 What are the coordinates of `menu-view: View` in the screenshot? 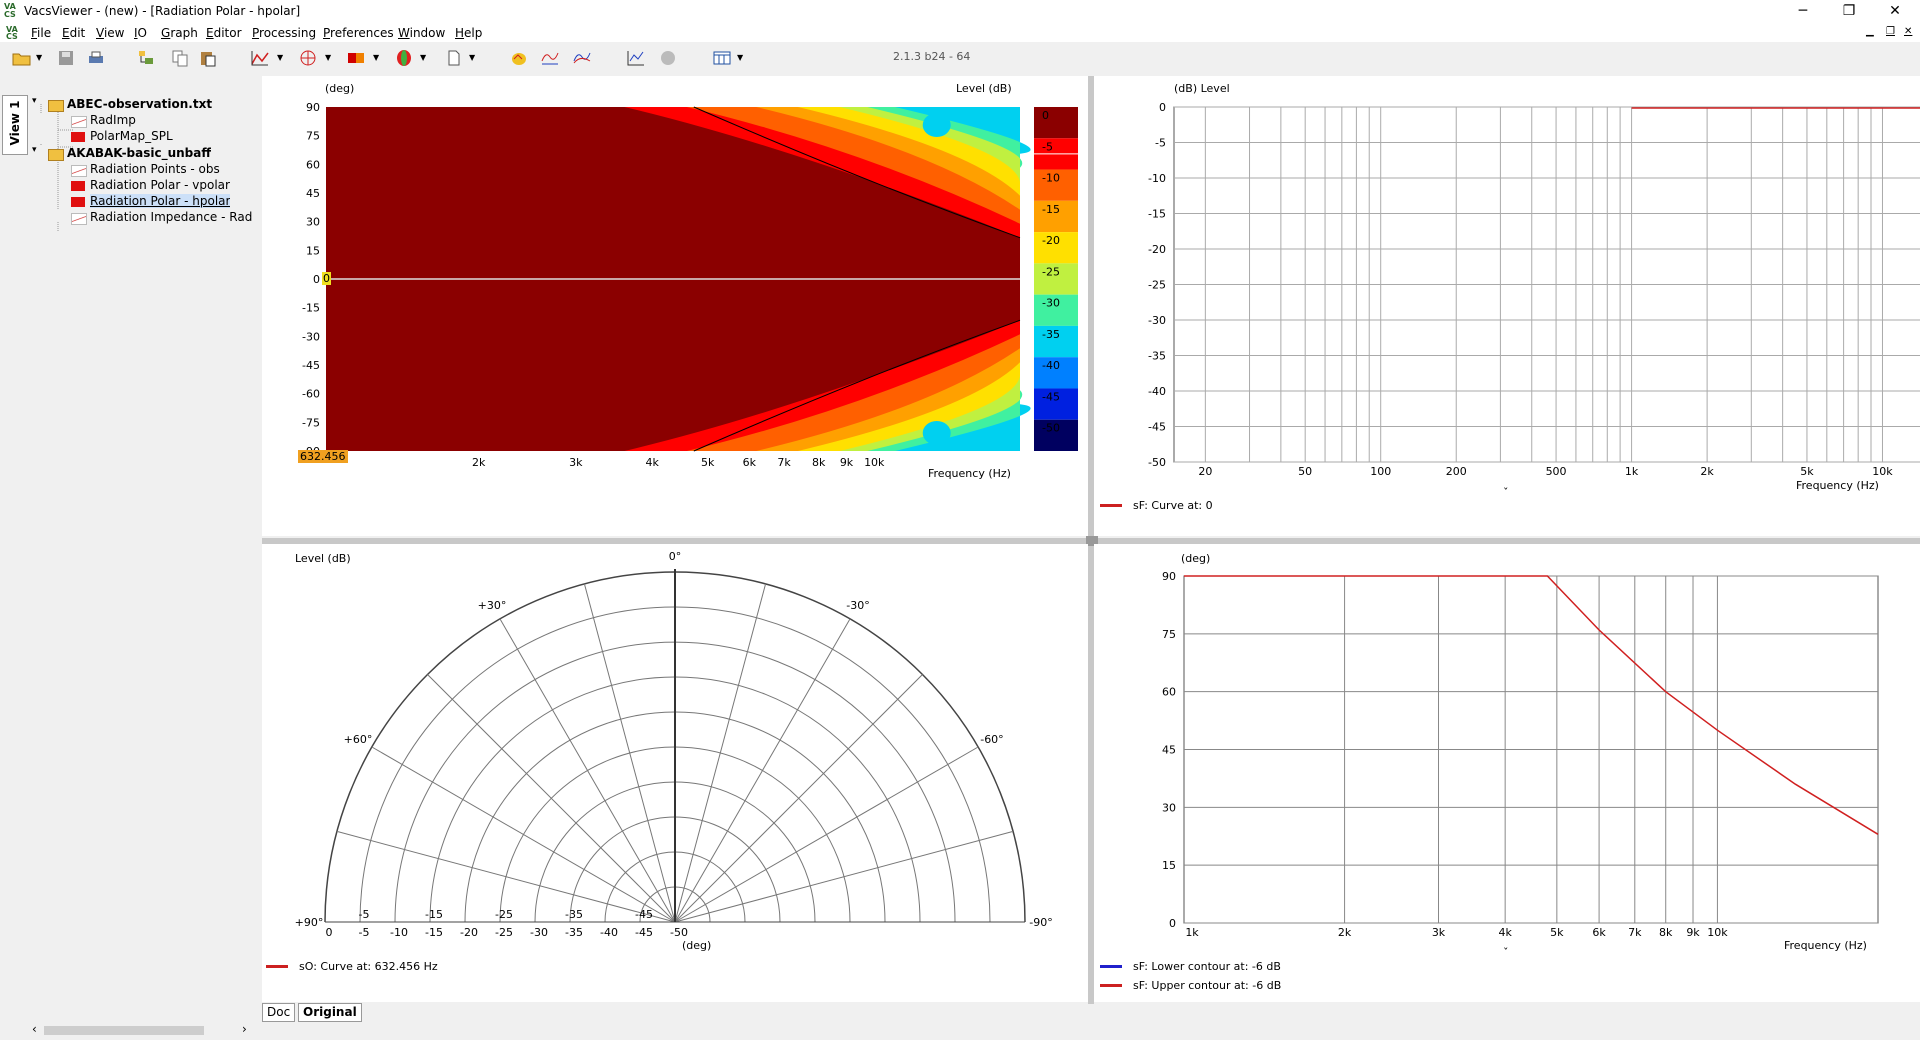 It's located at (110, 33).